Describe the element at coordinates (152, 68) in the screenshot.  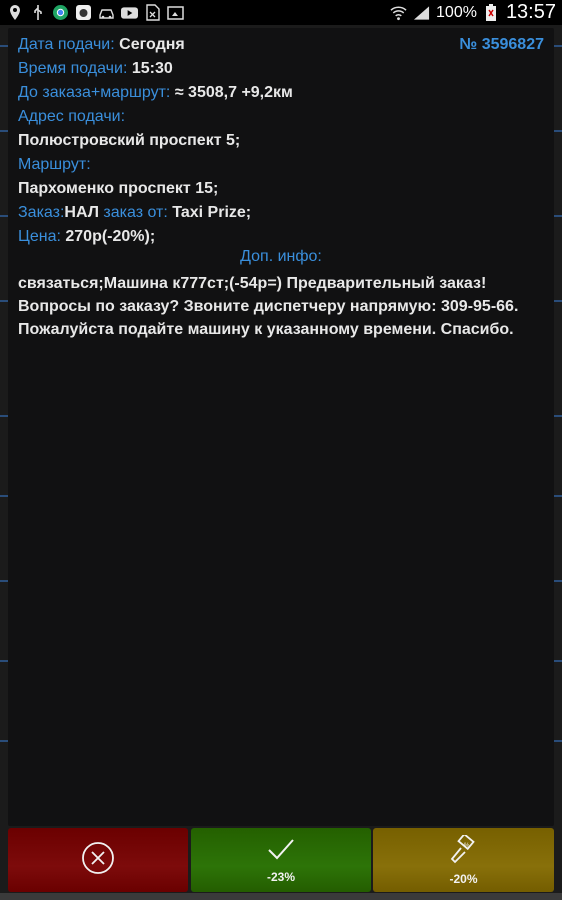
I see `pickup-time-value: 15:30` at that location.